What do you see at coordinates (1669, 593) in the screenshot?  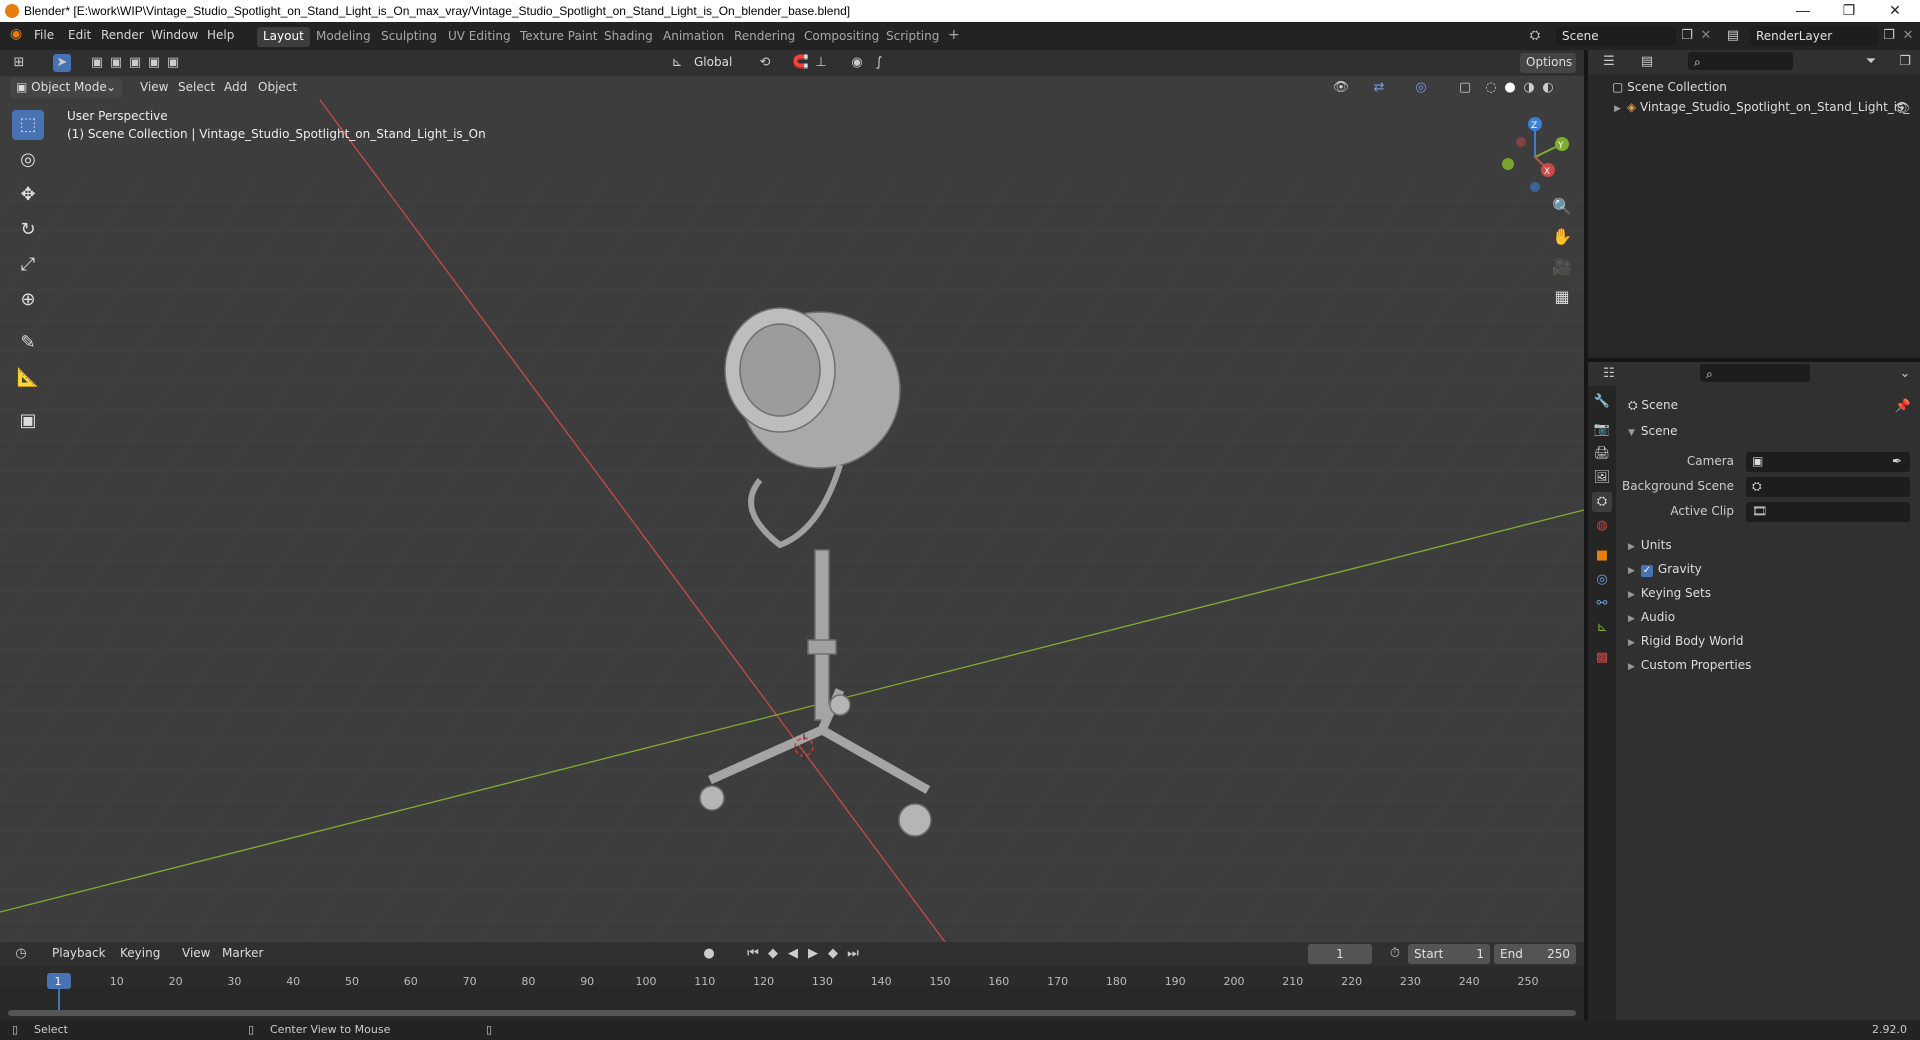 I see `panel-keying-sets: ▶ Keying Sets` at bounding box center [1669, 593].